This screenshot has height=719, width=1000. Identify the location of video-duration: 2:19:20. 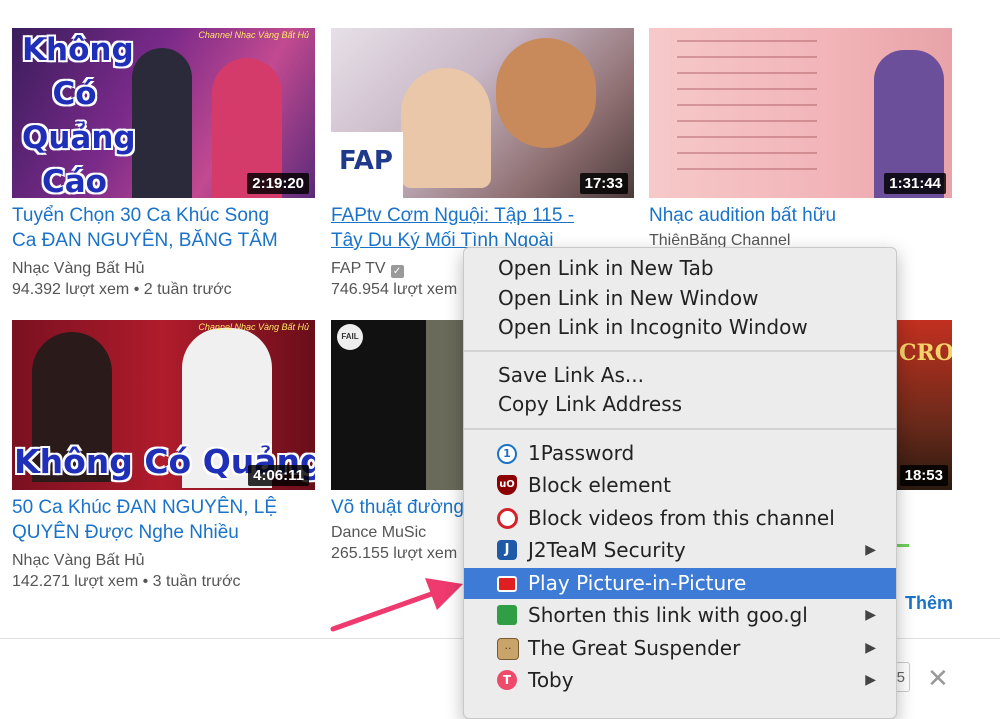
(278, 183).